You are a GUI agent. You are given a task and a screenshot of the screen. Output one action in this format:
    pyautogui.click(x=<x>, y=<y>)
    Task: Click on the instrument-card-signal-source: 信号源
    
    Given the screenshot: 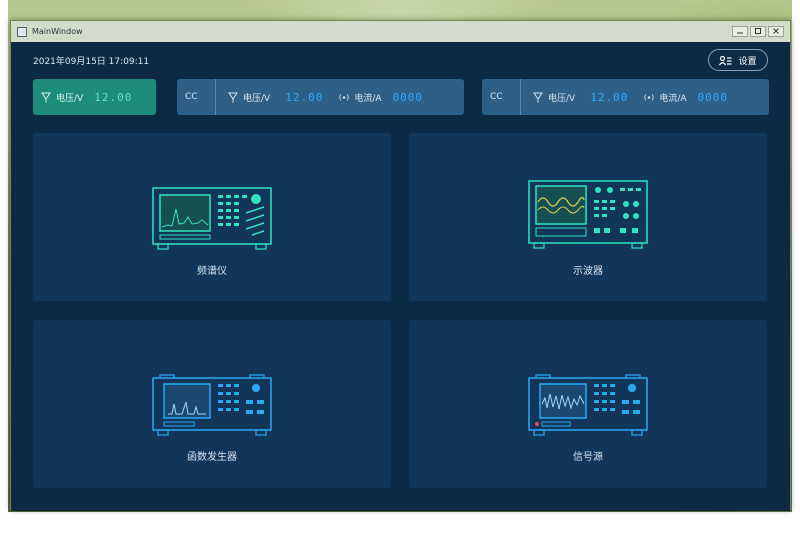 What is the action you would take?
    pyautogui.click(x=588, y=404)
    